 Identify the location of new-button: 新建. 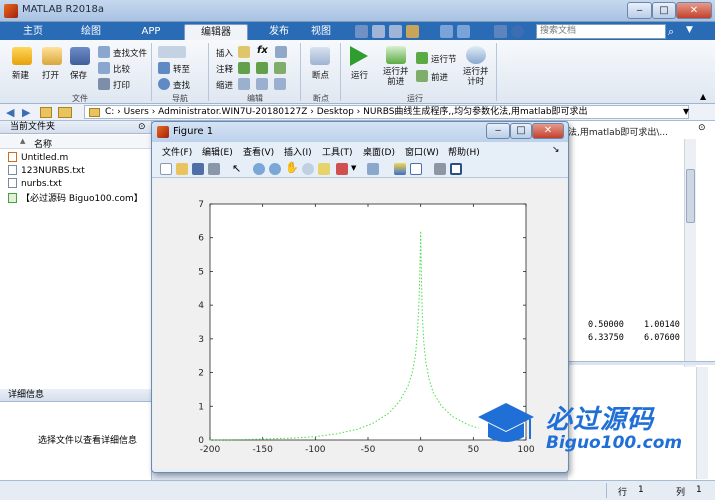
(20, 75).